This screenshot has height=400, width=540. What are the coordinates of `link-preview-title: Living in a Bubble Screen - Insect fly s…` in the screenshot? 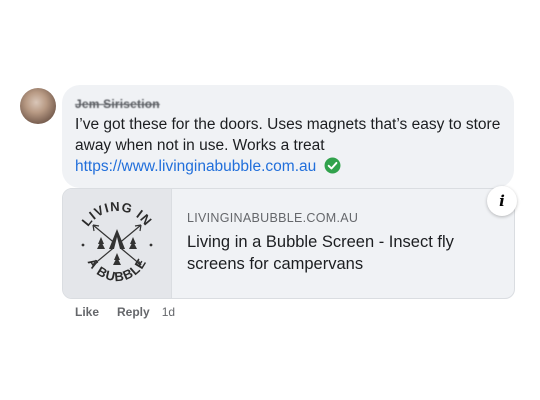 It's located at (342, 253).